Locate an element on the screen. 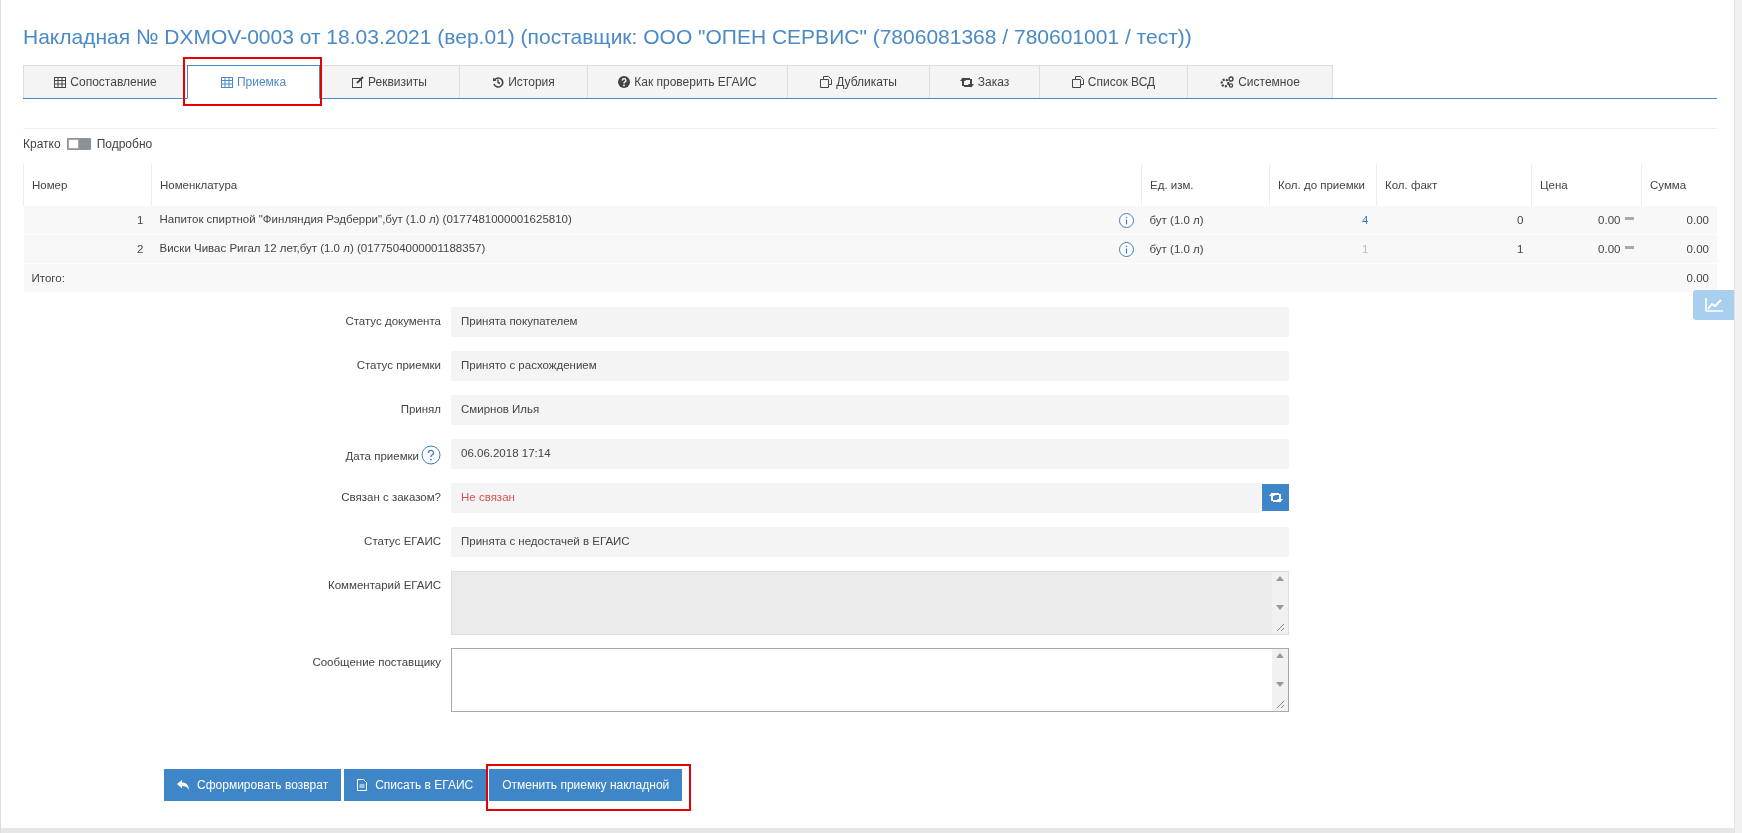  help-icon is located at coordinates (431, 455).